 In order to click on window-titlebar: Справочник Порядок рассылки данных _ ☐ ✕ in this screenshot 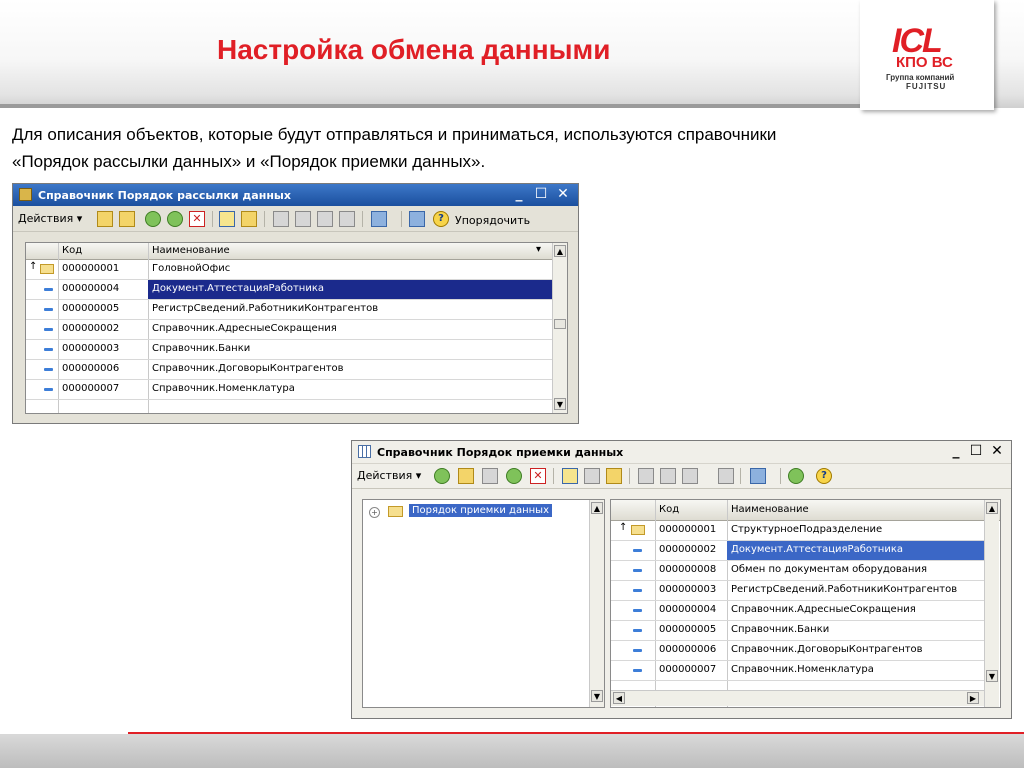, I will do `click(295, 195)`.